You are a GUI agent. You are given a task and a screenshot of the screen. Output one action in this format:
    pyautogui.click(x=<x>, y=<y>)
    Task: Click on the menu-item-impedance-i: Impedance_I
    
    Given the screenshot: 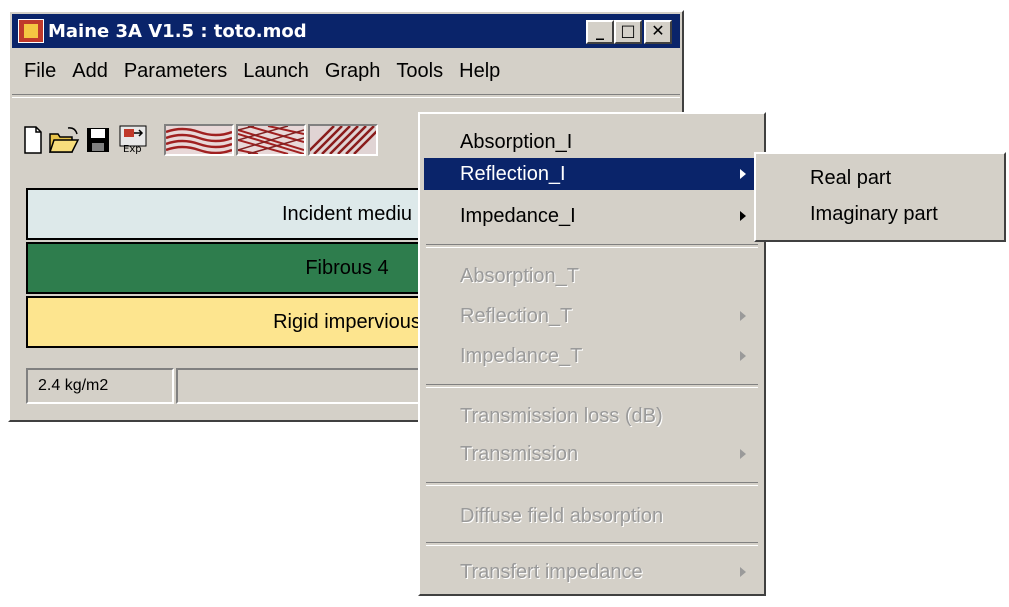 What is the action you would take?
    pyautogui.click(x=592, y=216)
    